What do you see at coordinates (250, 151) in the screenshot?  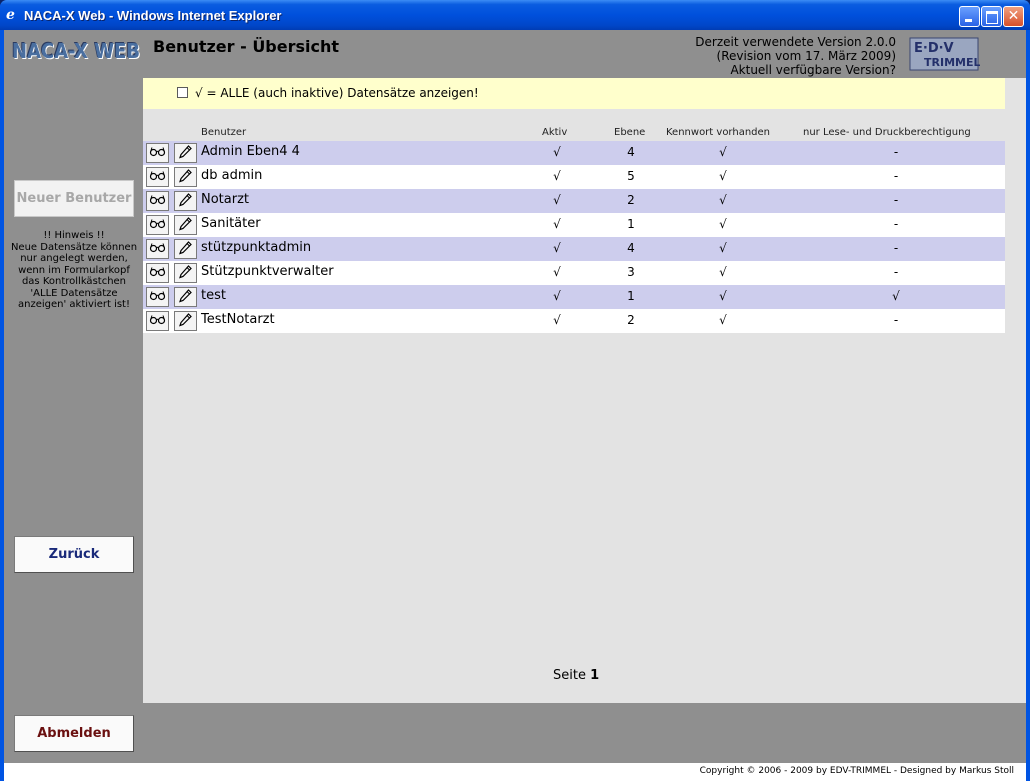 I see `user-name: Admin Eben4 4` at bounding box center [250, 151].